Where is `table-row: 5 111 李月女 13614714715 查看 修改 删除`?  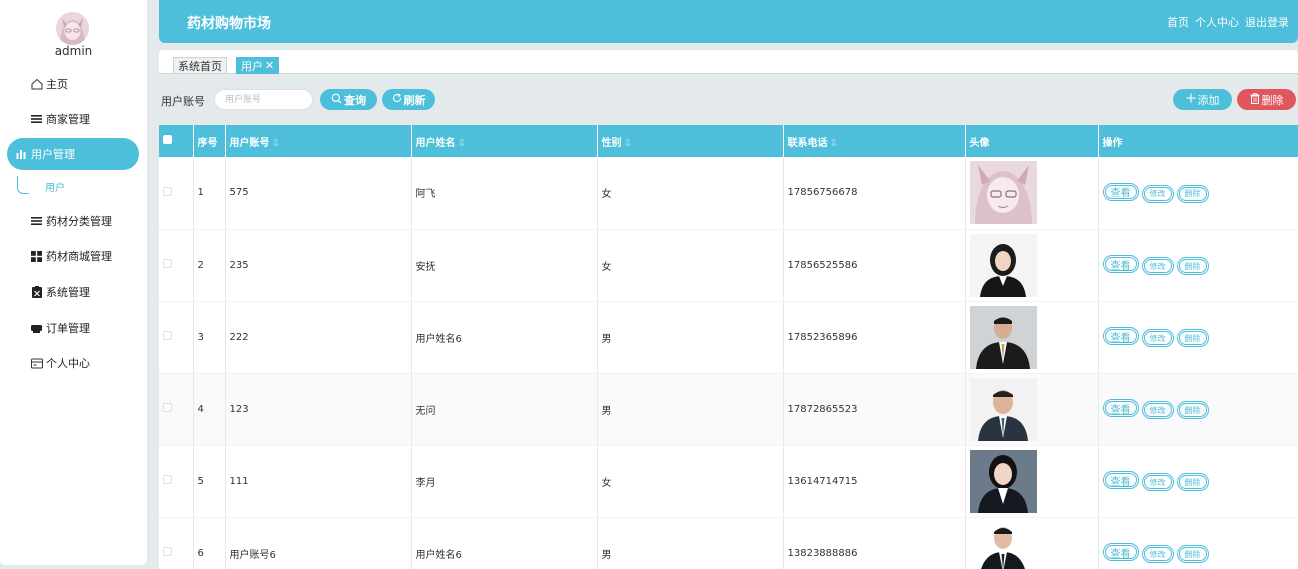 table-row: 5 111 李月女 13614714715 查看 修改 删除 is located at coordinates (728, 481).